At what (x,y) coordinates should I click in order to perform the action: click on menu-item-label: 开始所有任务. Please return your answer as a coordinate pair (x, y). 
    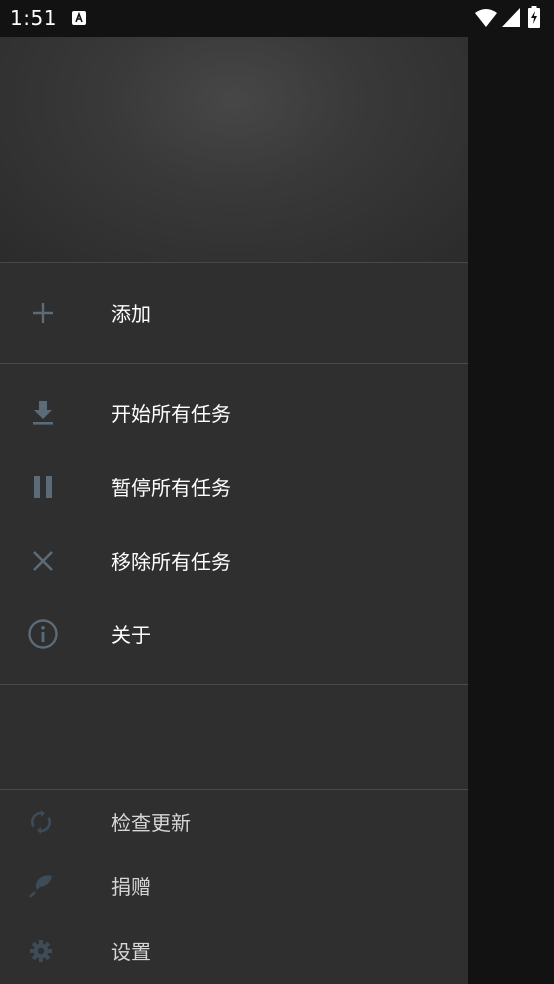
    Looking at the image, I should click on (171, 414).